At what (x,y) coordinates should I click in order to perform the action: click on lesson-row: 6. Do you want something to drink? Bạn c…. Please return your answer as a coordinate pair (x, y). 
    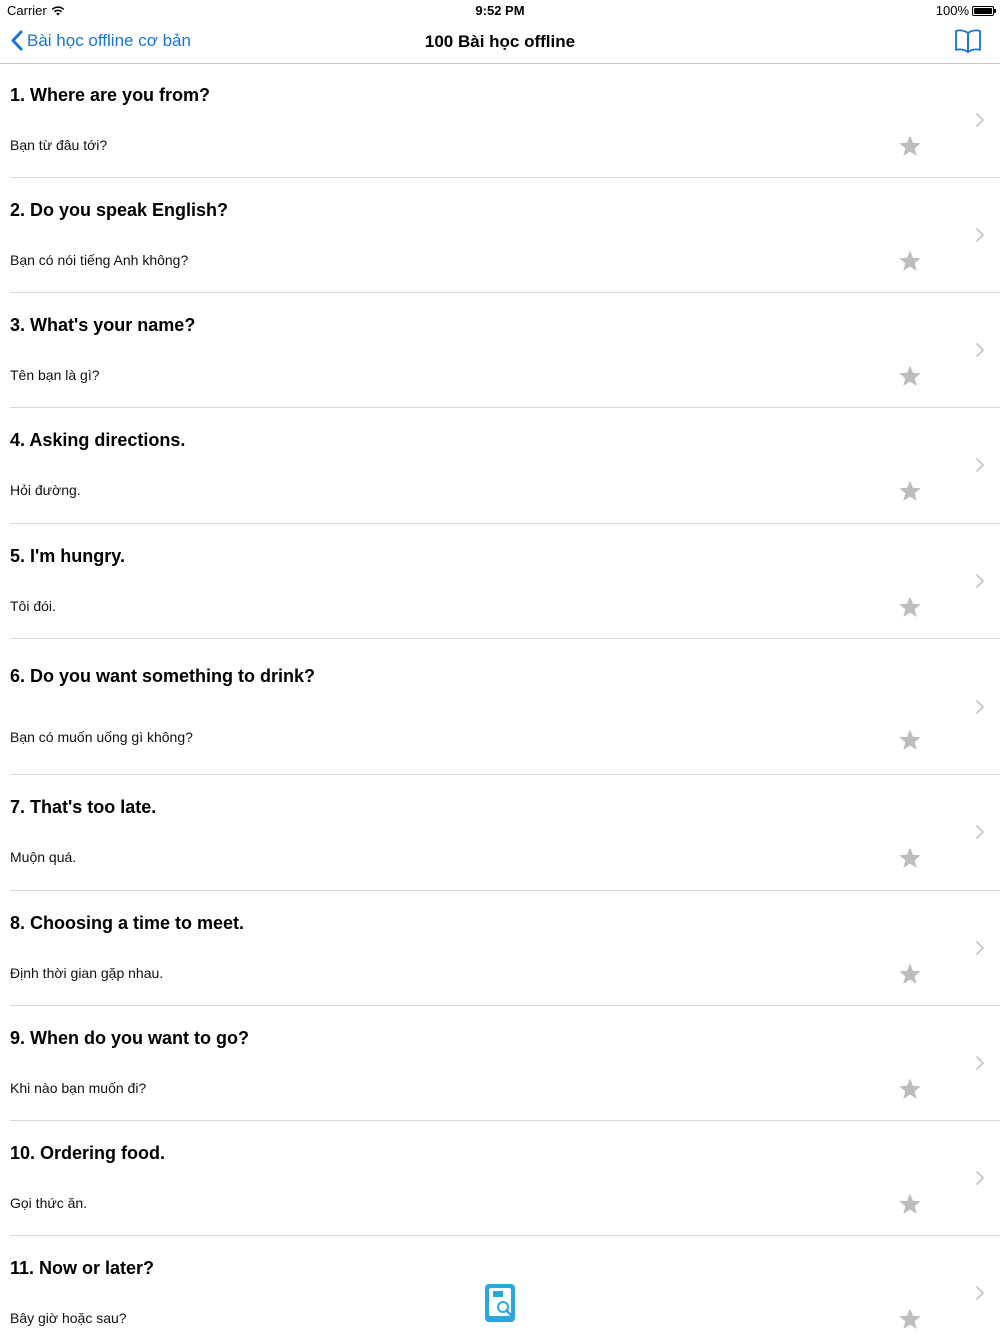
    Looking at the image, I should click on (500, 707).